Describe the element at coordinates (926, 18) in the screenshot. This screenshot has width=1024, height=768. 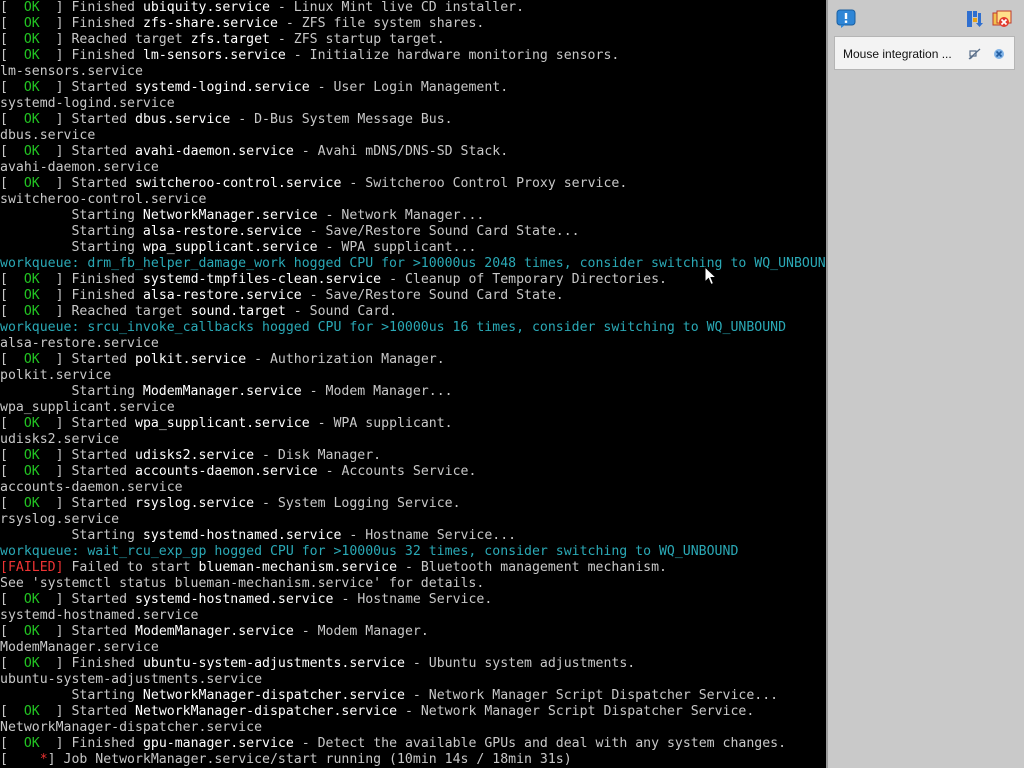
I see `notification-toolbar` at that location.